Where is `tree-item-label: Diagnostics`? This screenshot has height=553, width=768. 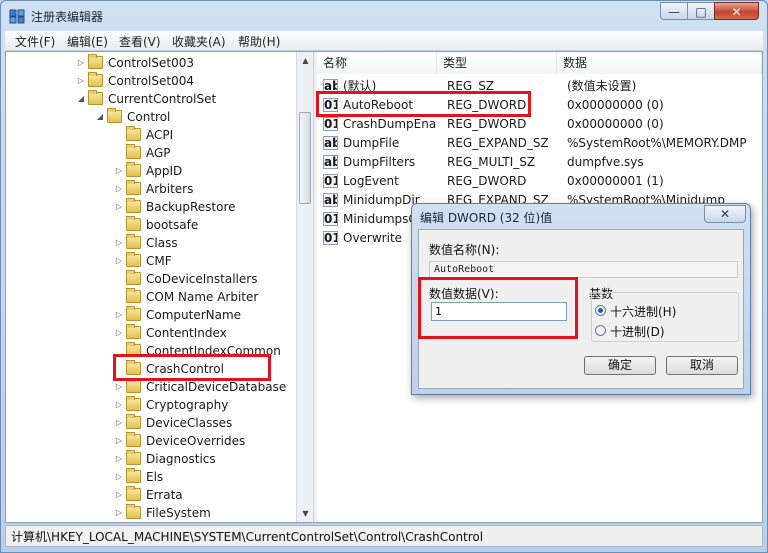
tree-item-label: Diagnostics is located at coordinates (181, 459).